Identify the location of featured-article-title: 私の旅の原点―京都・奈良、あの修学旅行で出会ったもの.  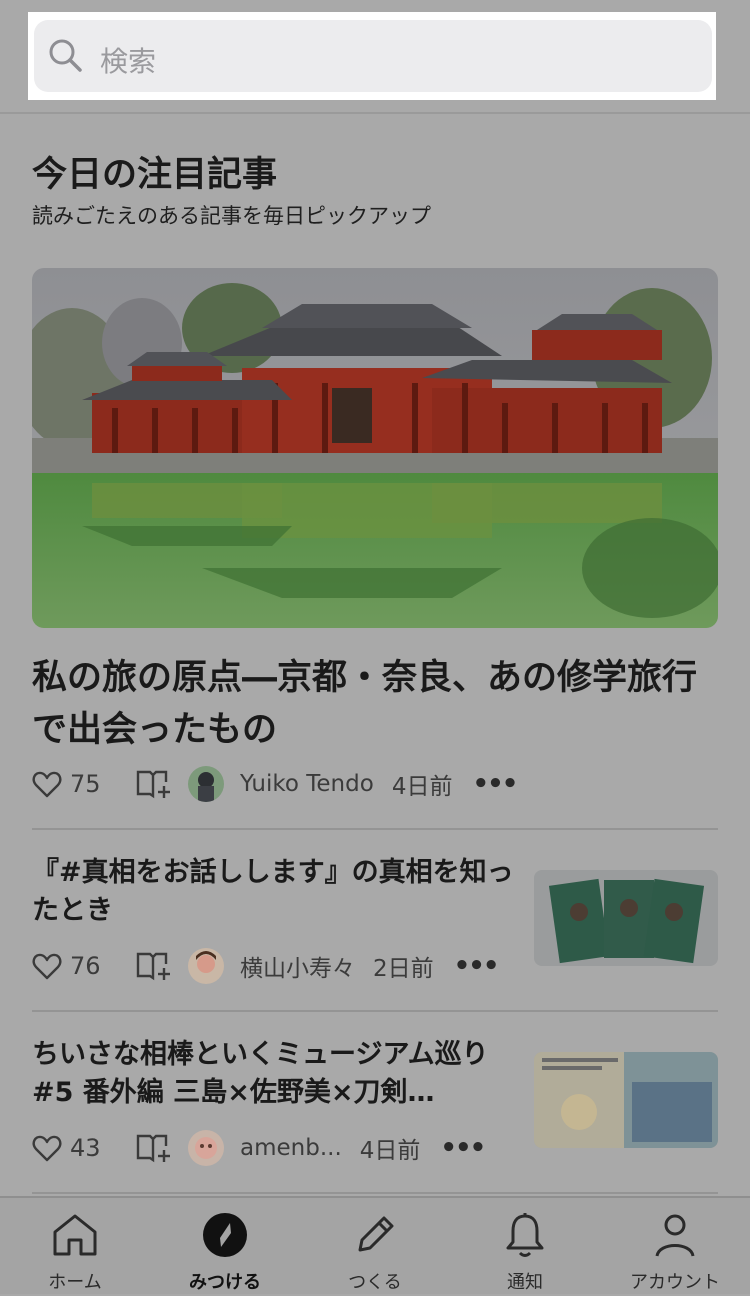
(377, 704).